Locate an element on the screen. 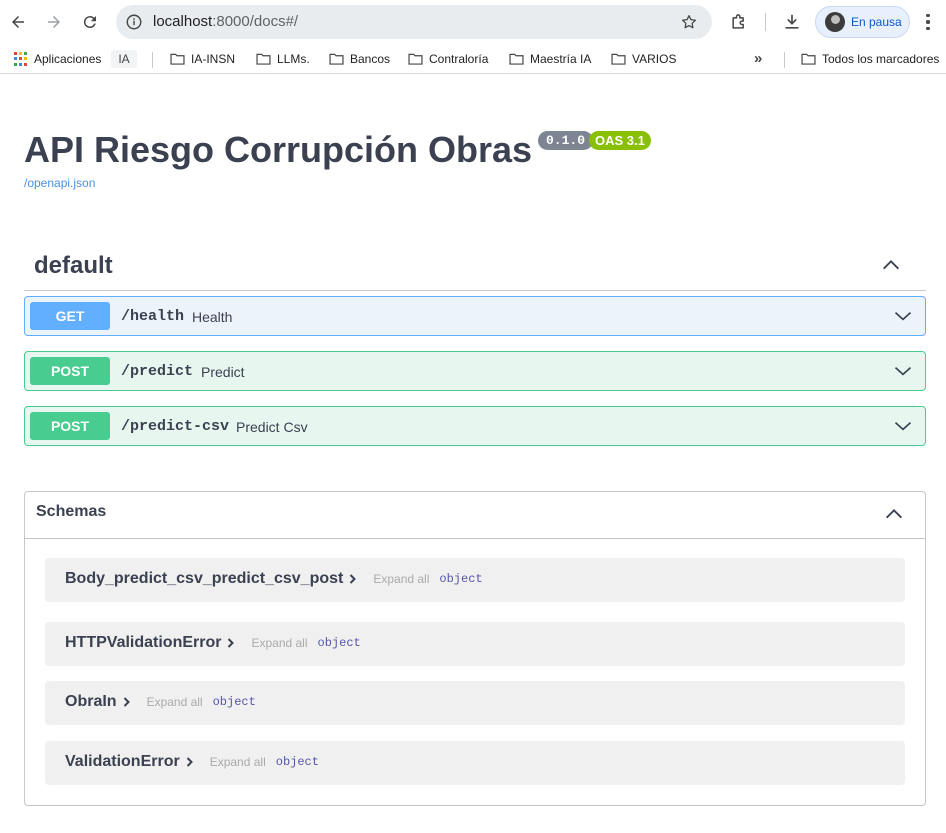 The image size is (946, 833). openapi-spec-link: /openapi.json is located at coordinates (59, 183).